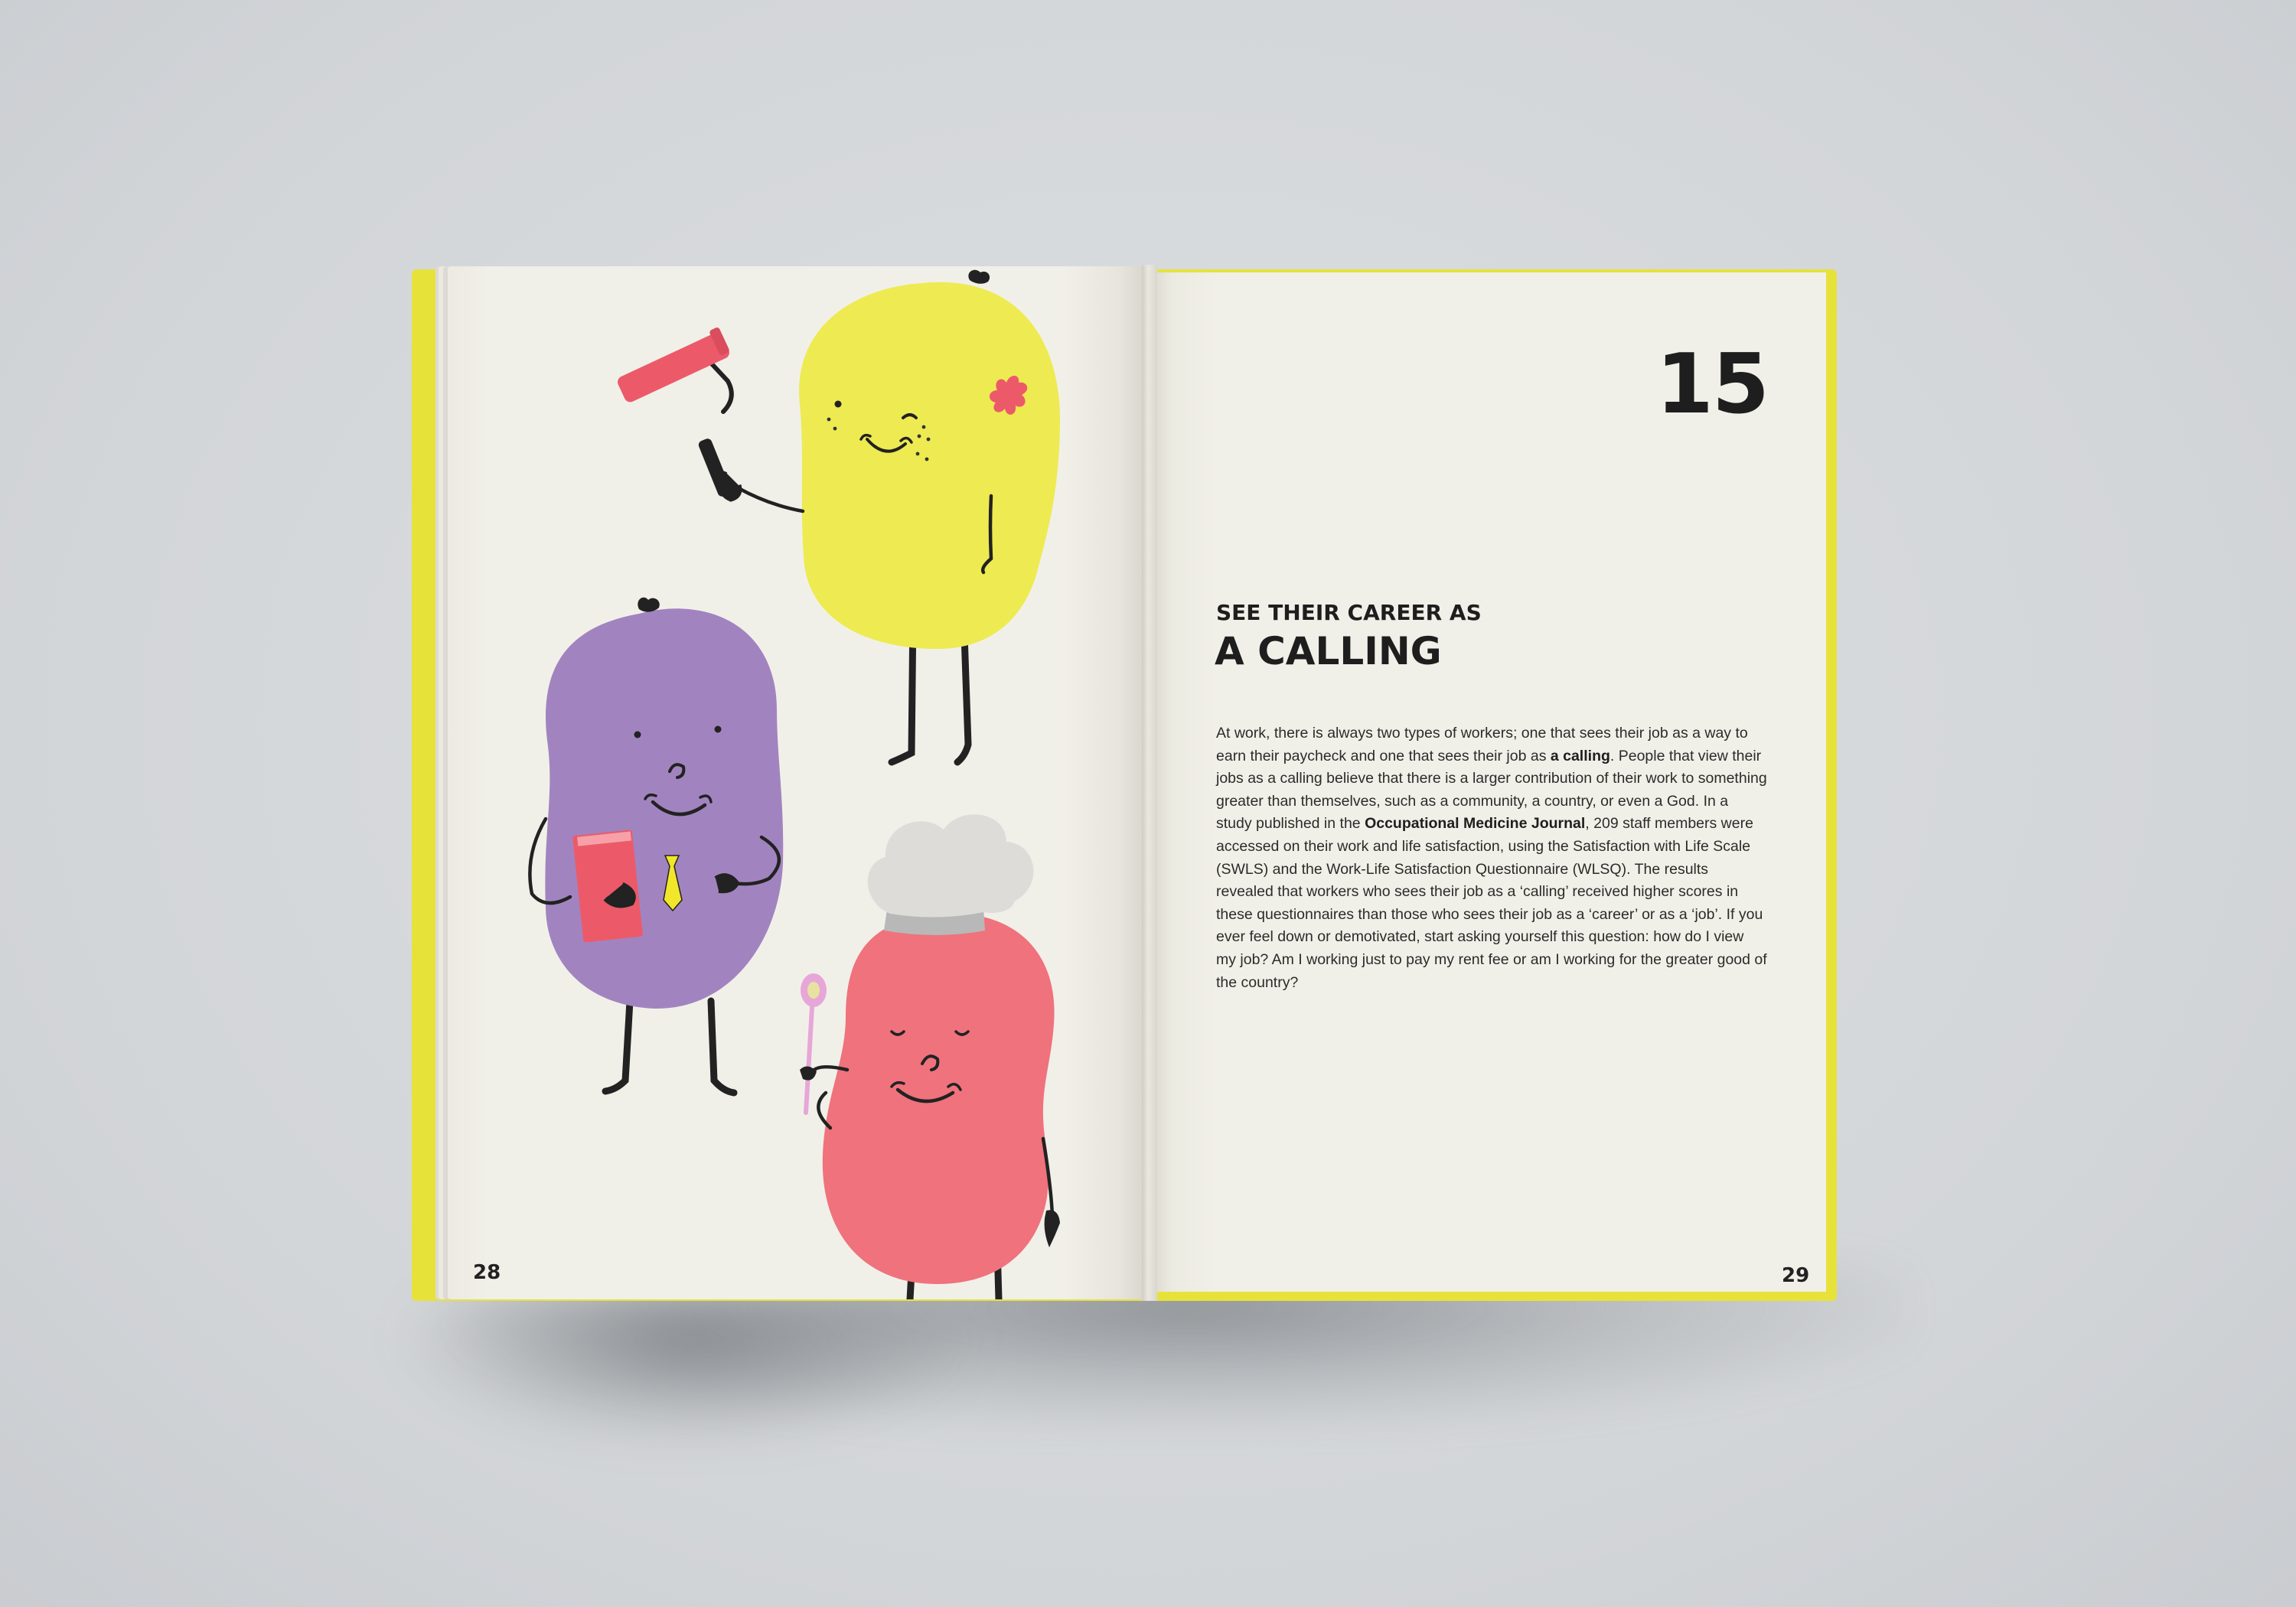 The width and height of the screenshot is (2296, 1607). Describe the element at coordinates (1796, 1276) in the screenshot. I see `right-page-number: 29` at that location.